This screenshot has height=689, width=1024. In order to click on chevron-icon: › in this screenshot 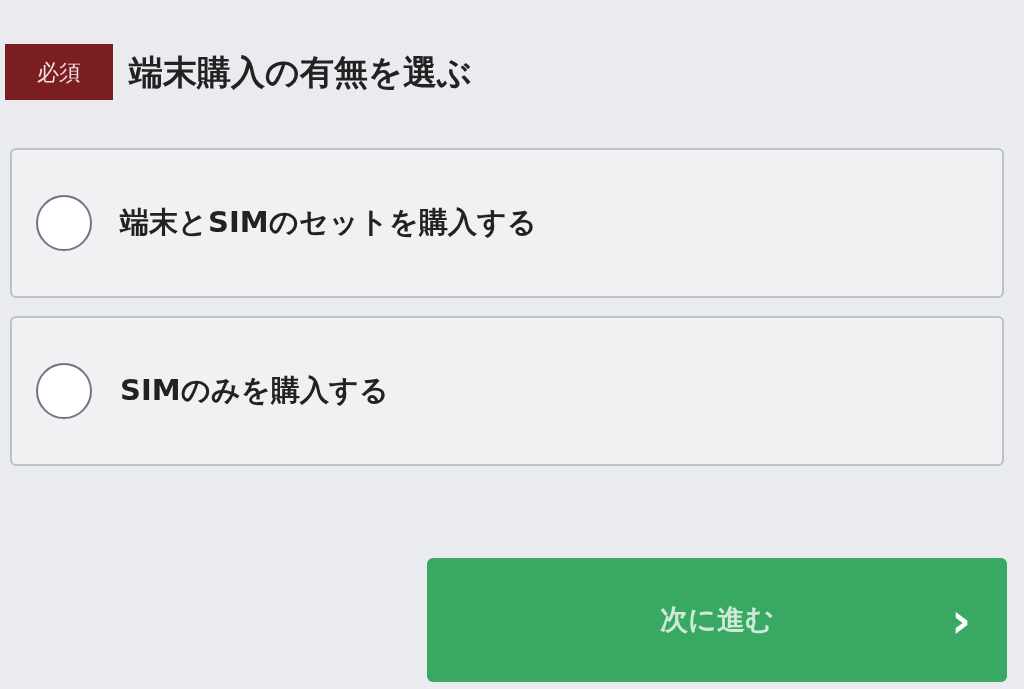, I will do `click(961, 620)`.